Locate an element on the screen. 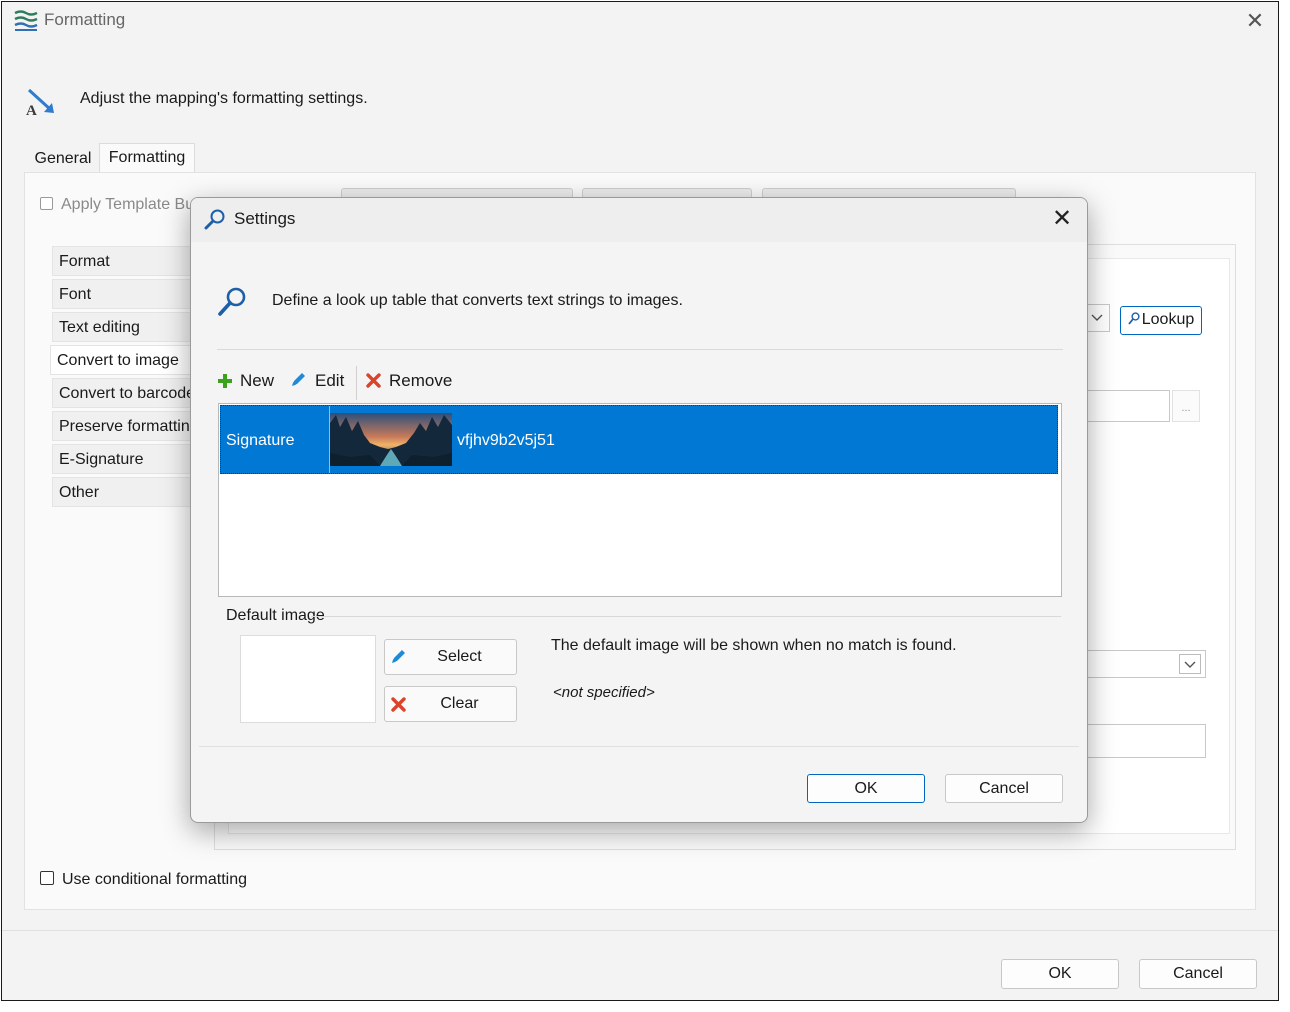 Image resolution: width=1290 pixels, height=1012 pixels. ok-button: OK is located at coordinates (1060, 974).